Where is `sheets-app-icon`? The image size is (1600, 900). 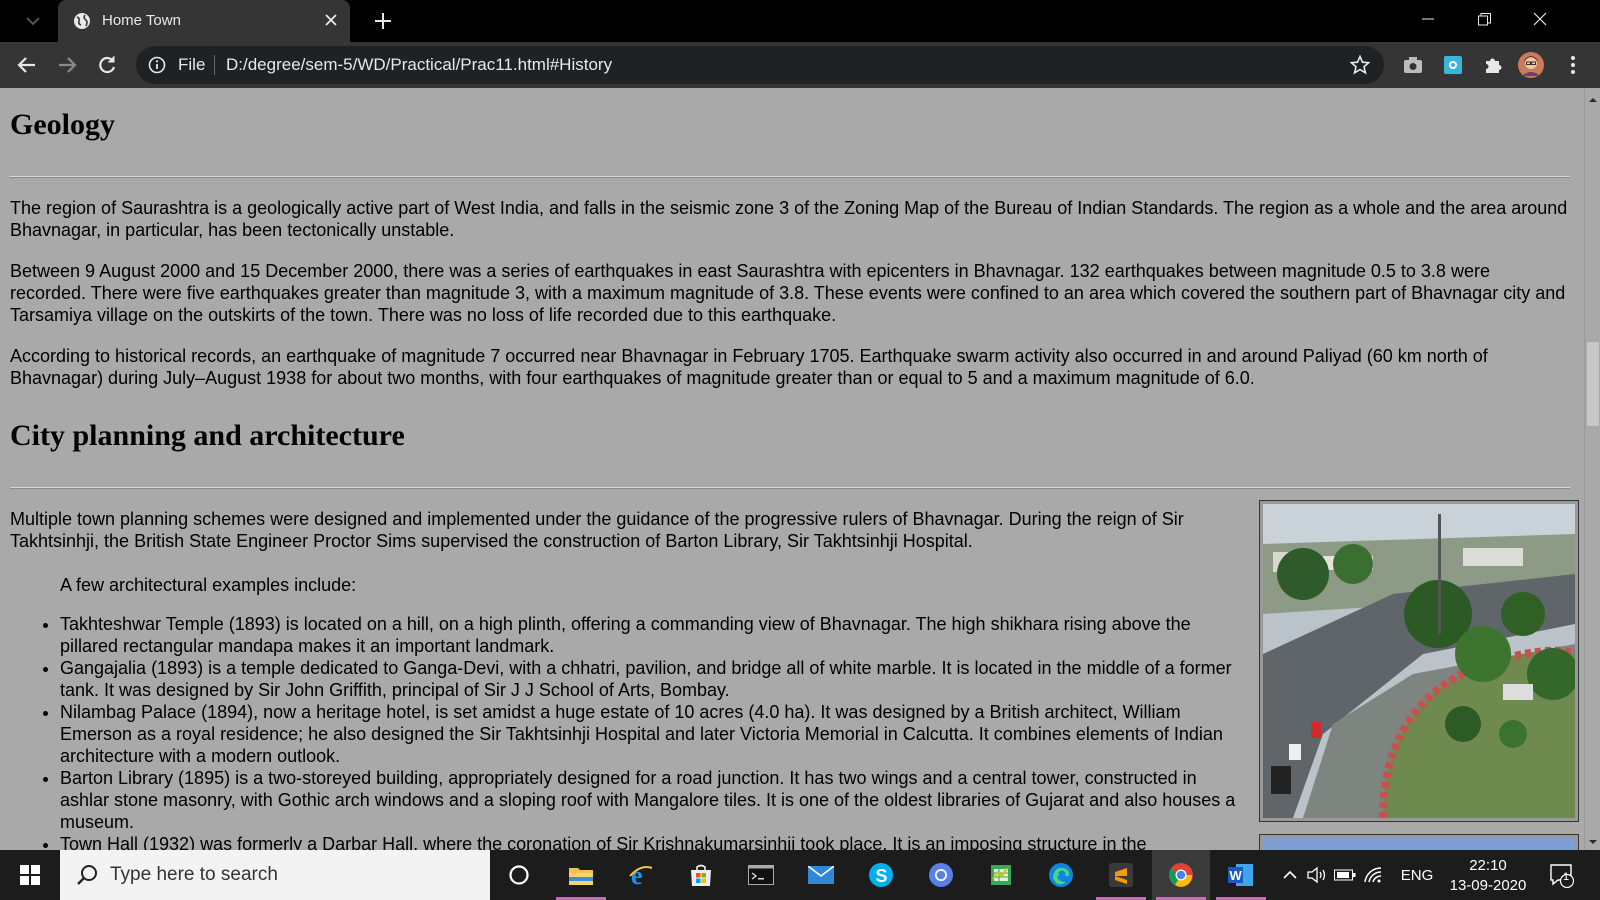 sheets-app-icon is located at coordinates (1001, 875).